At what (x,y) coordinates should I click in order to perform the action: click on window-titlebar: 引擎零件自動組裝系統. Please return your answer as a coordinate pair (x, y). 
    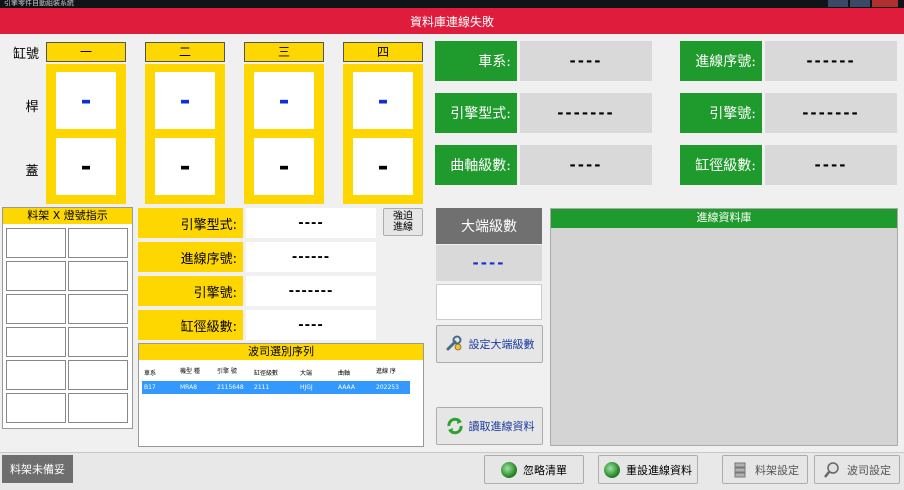
    Looking at the image, I should click on (452, 4).